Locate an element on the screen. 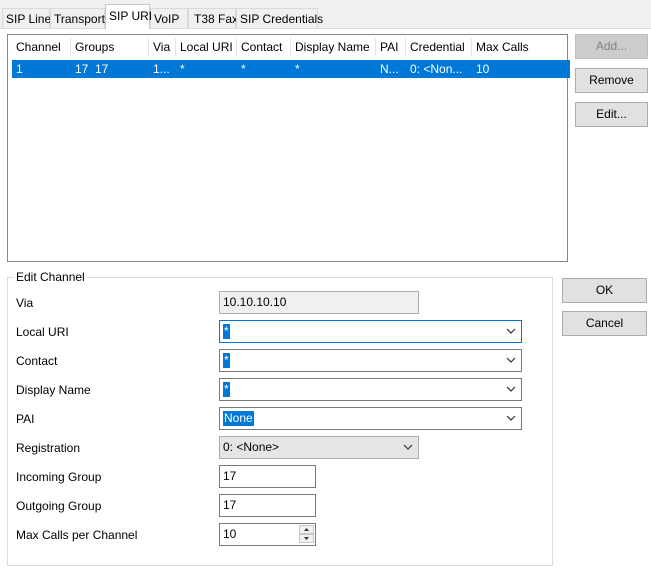 This screenshot has width=651, height=572. column-header-via: Via is located at coordinates (162, 47).